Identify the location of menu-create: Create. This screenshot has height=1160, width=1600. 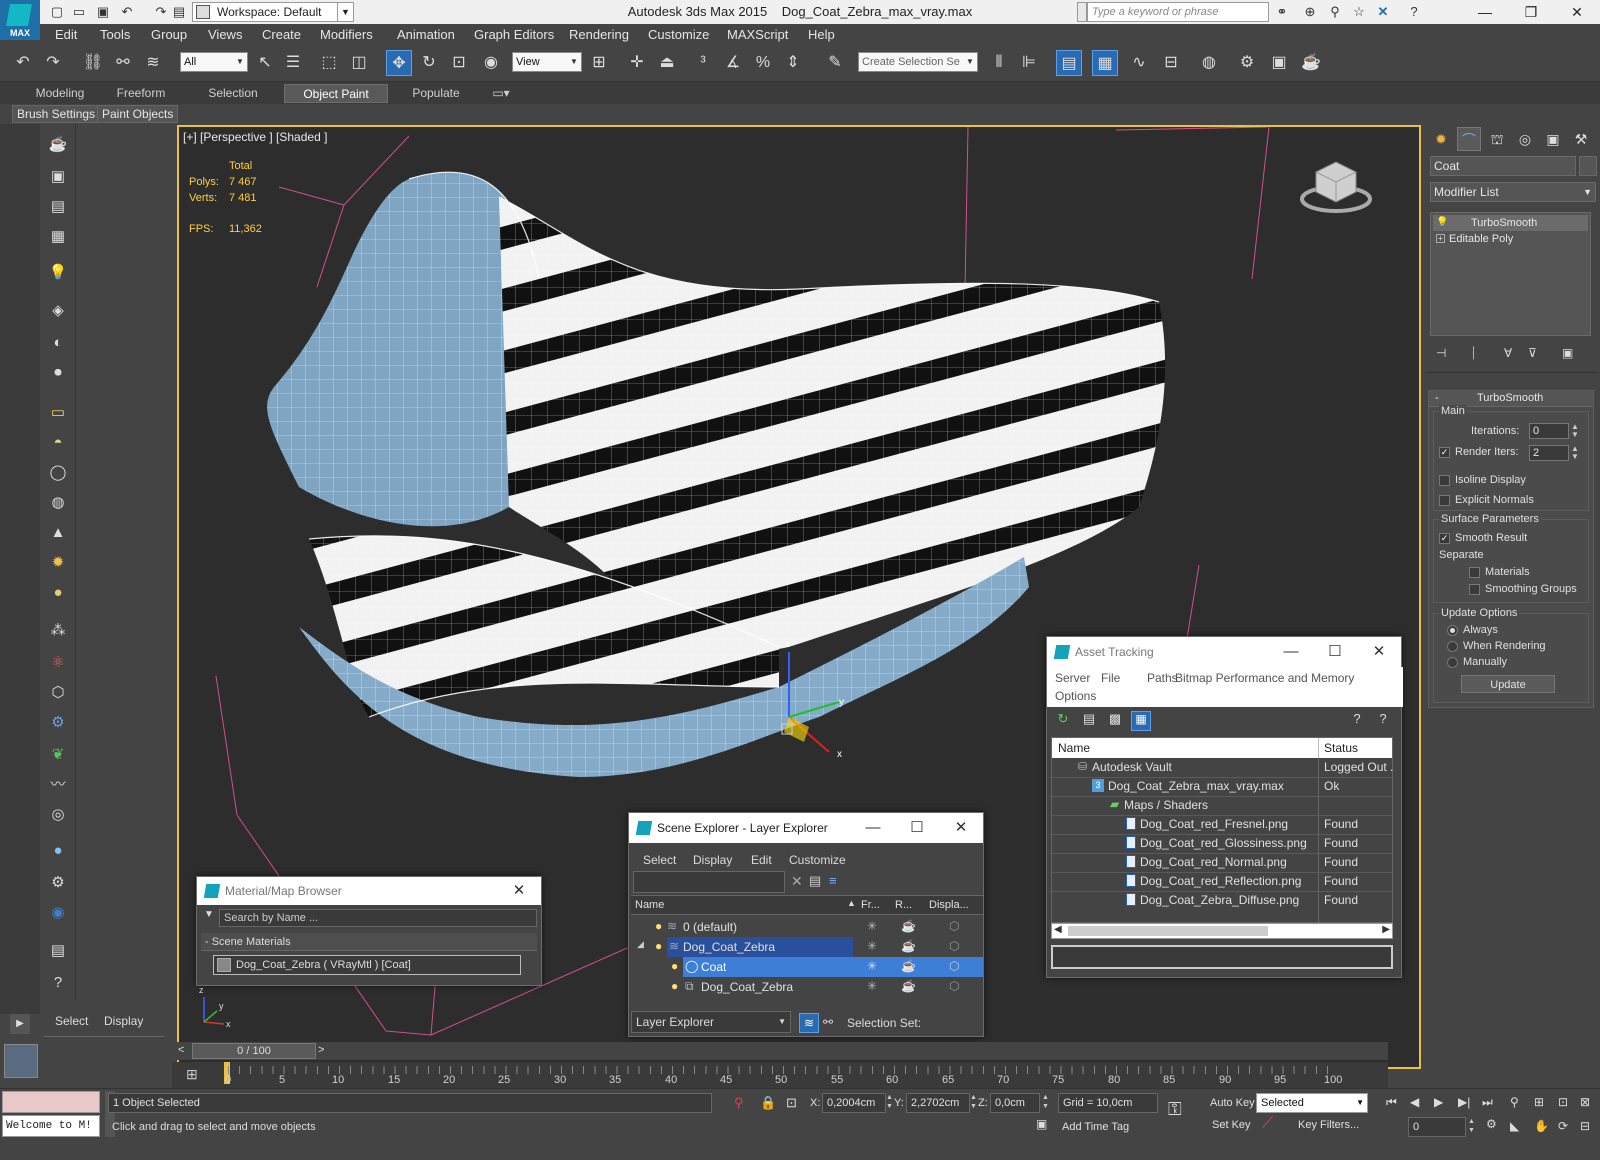
(281, 34).